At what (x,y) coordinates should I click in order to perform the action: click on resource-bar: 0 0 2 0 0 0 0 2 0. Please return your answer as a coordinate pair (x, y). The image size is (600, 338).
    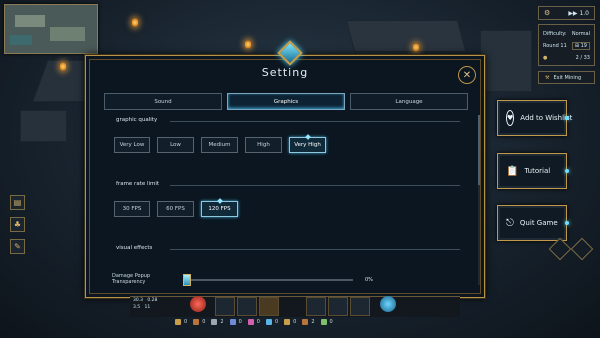
    Looking at the image, I should click on (295, 322).